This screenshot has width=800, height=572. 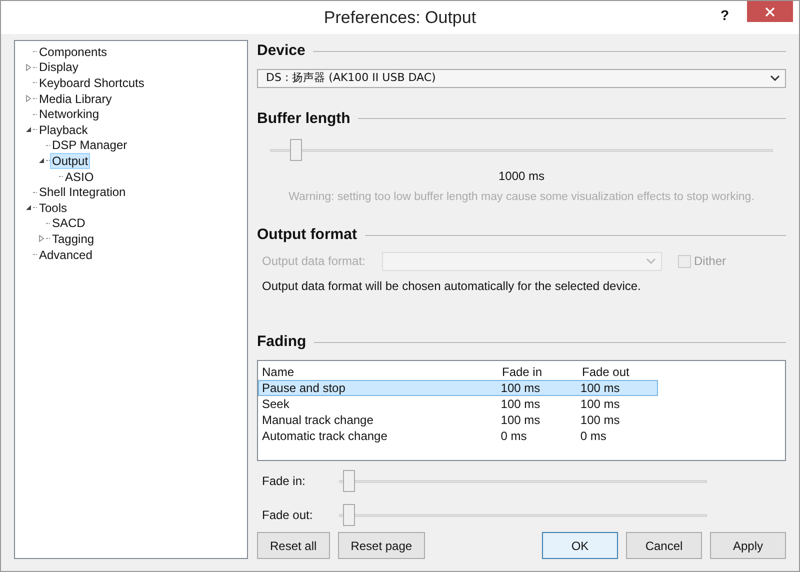 I want to click on tree-item: Display, so click(x=58, y=67).